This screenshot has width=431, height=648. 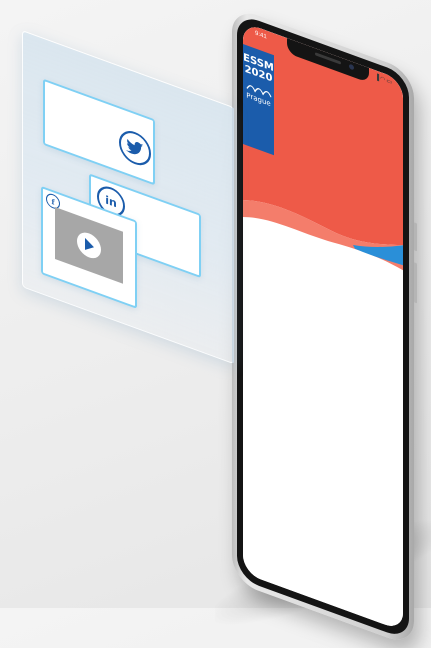 I want to click on front-camera, so click(x=351, y=67).